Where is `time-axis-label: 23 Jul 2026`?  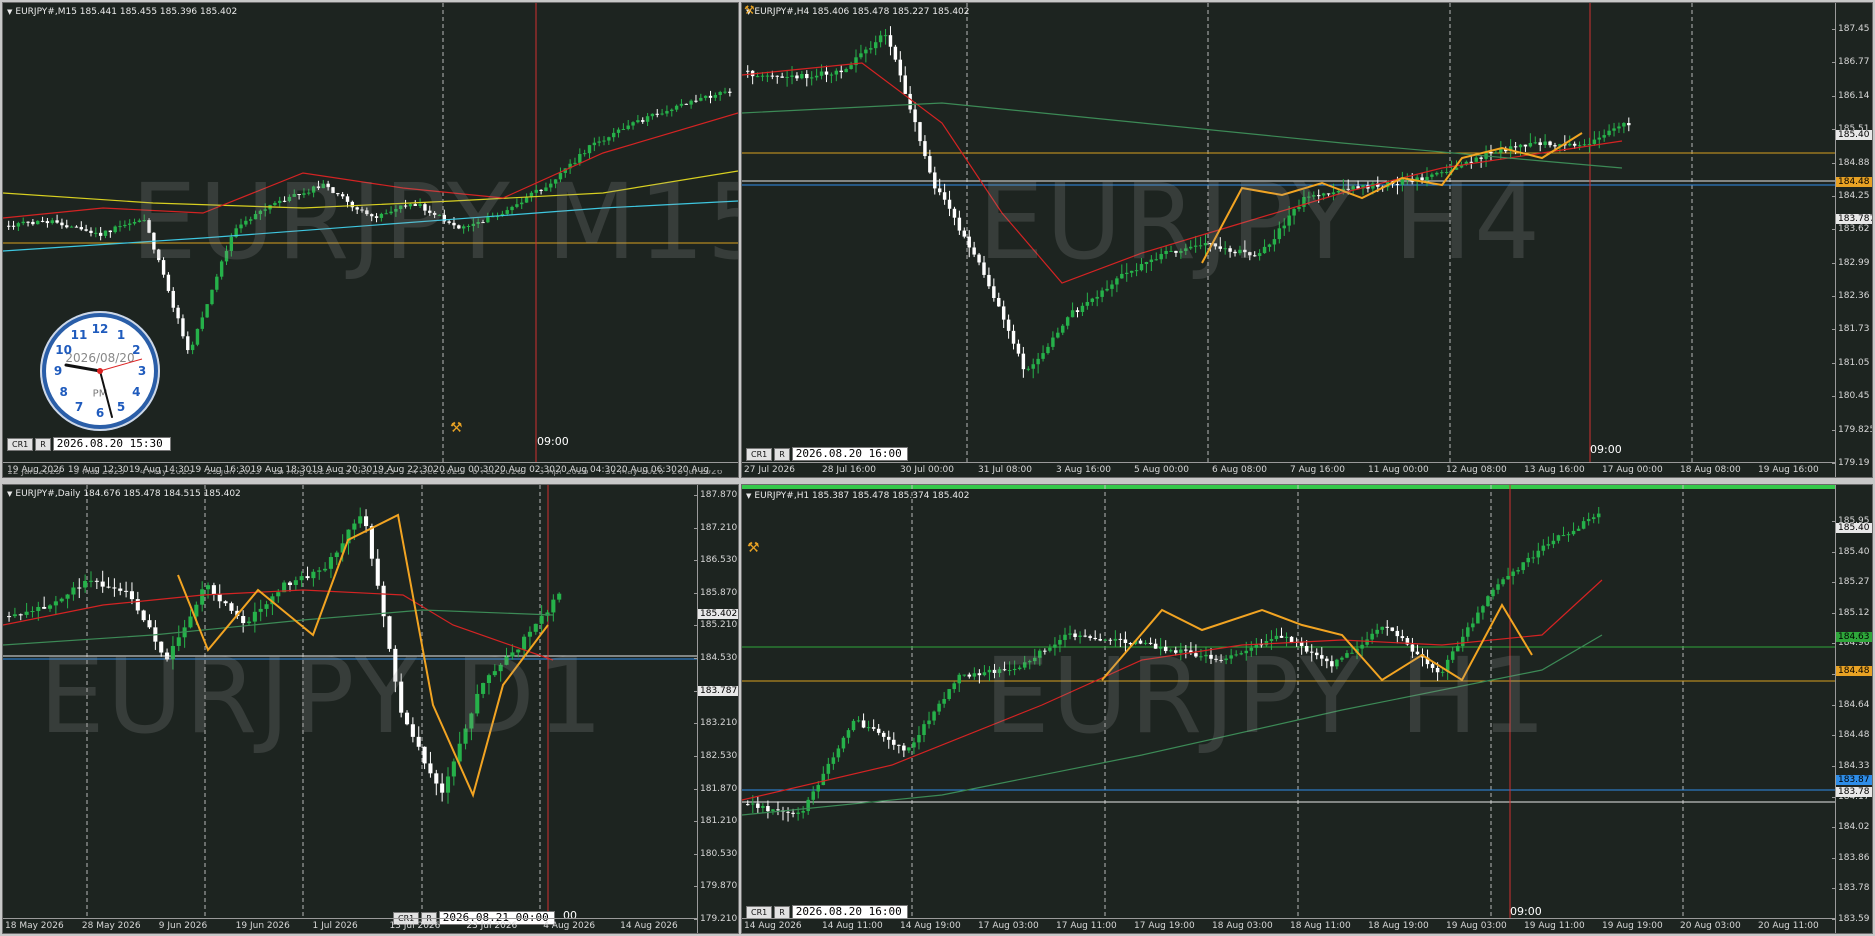 time-axis-label: 23 Jul 2026 is located at coordinates (492, 926).